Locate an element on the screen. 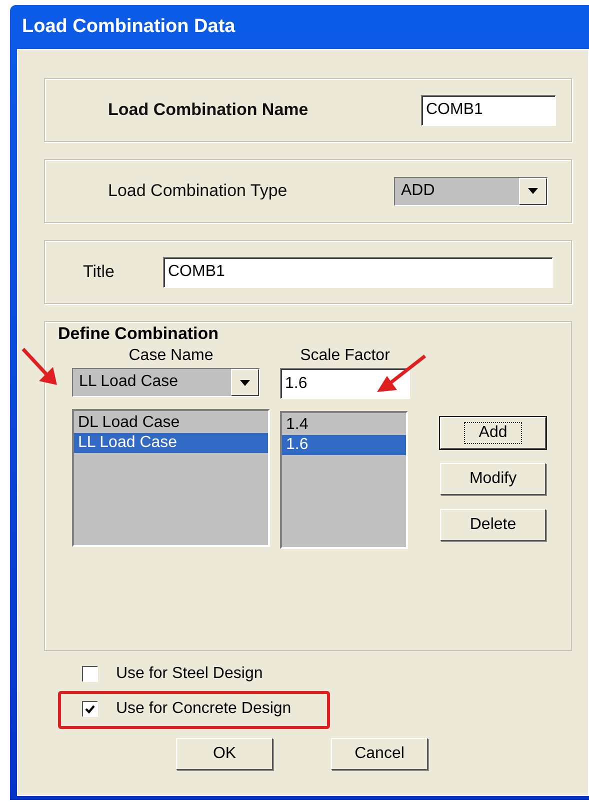  factor-list: 1.4 1.6 is located at coordinates (344, 480).